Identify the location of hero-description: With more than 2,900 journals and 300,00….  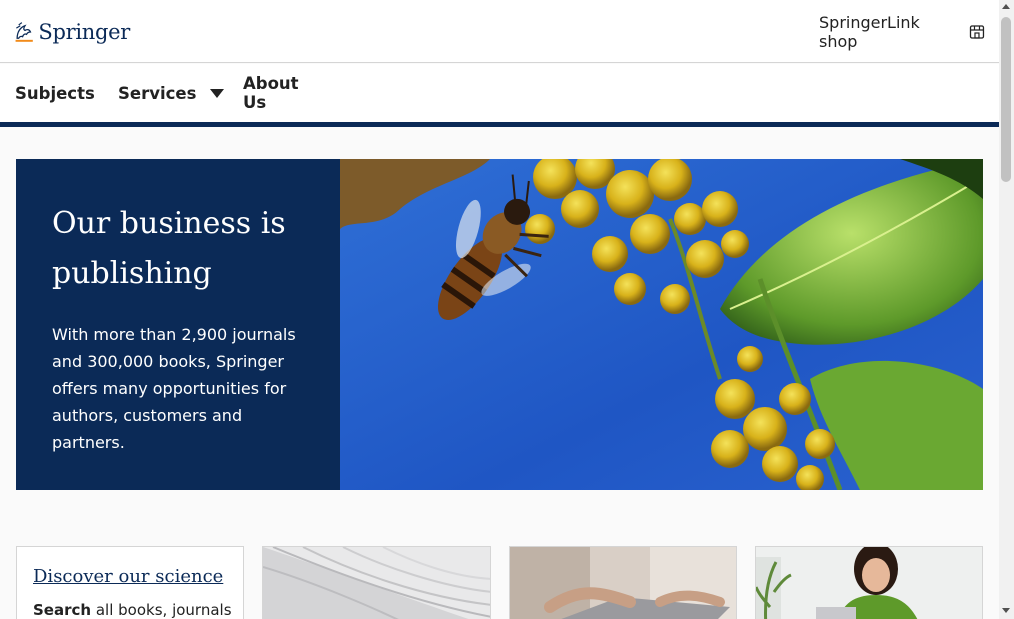
(174, 388).